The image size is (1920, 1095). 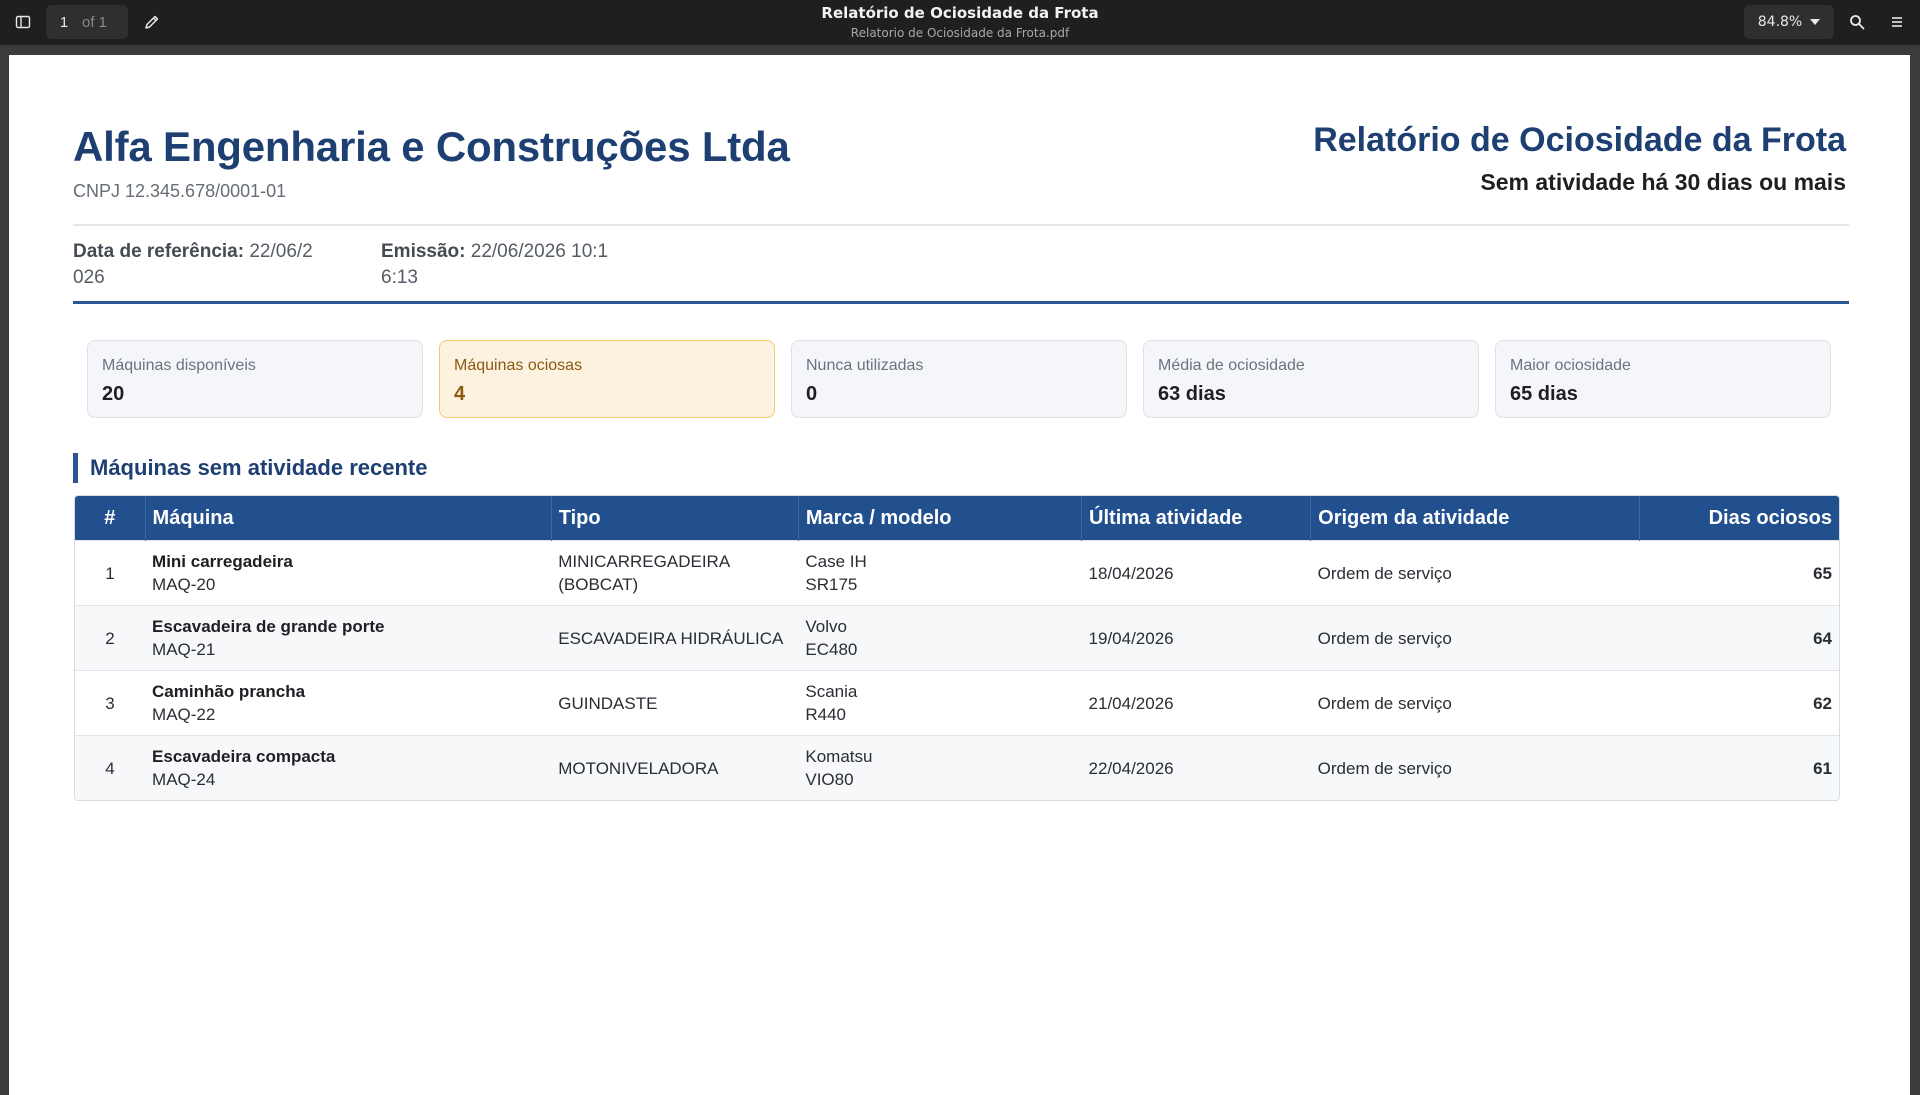 I want to click on last-activity-date: 21/04/2026, so click(x=1196, y=703).